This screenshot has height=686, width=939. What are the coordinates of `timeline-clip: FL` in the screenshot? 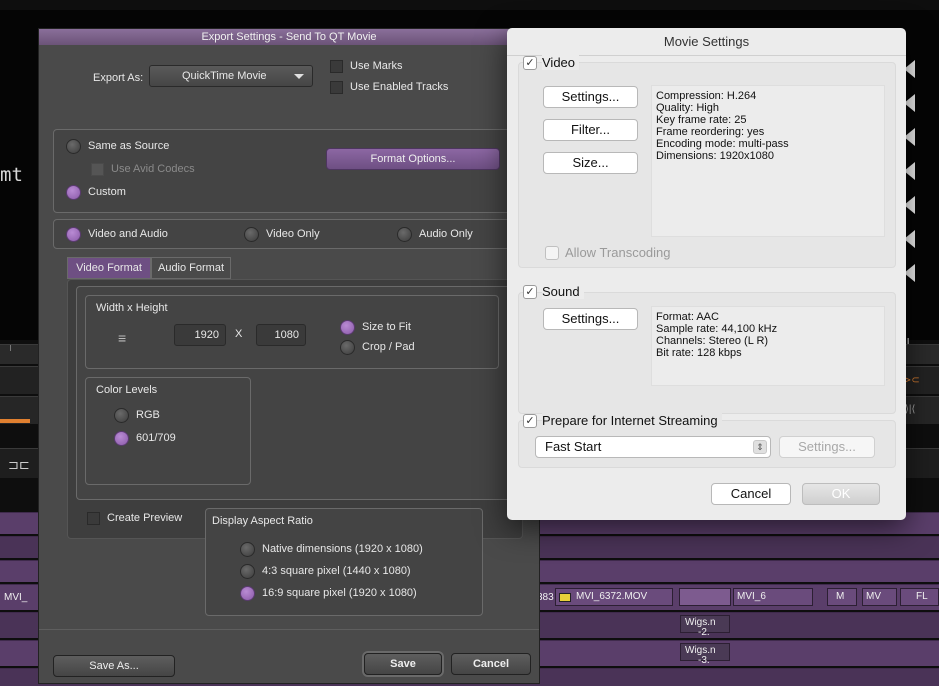 It's located at (919, 597).